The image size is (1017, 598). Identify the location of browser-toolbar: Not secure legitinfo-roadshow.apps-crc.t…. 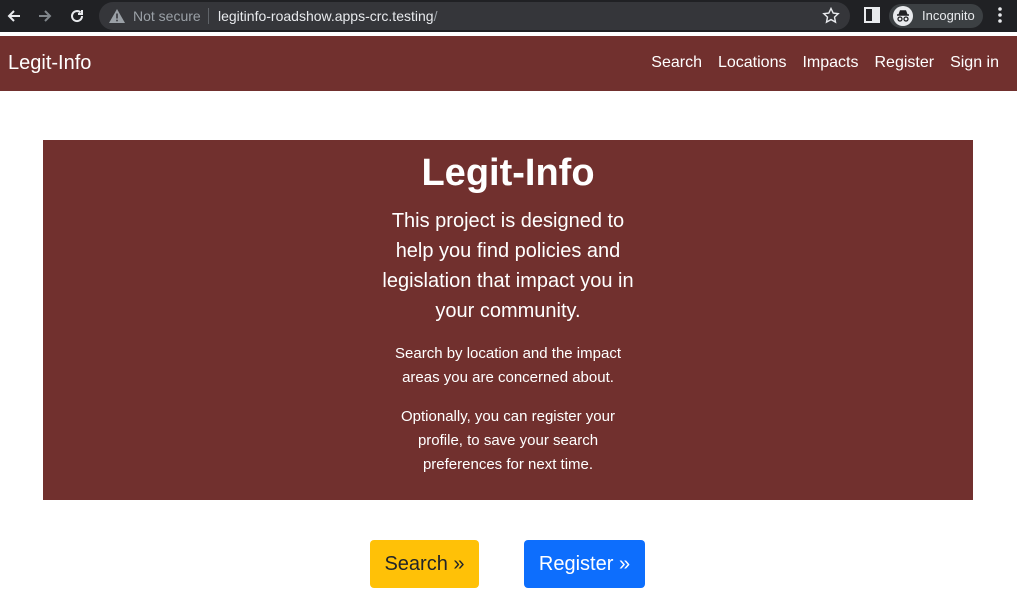
(508, 16).